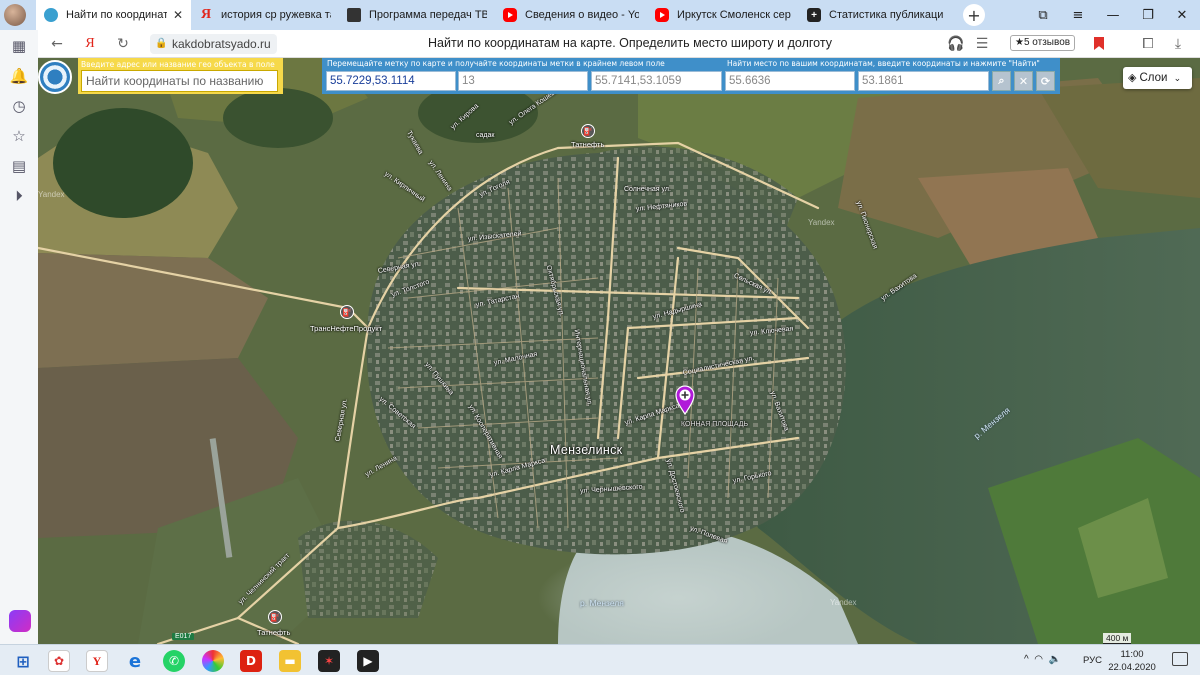 The width and height of the screenshot is (1200, 675). What do you see at coordinates (1055, 659) in the screenshot?
I see `volume-icon: 🔈` at bounding box center [1055, 659].